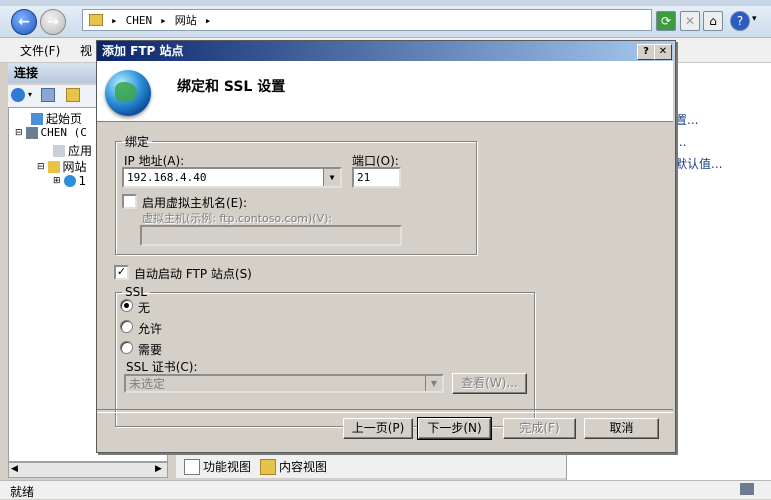  Describe the element at coordinates (73, 95) in the screenshot. I see `up-folder-icon` at that location.